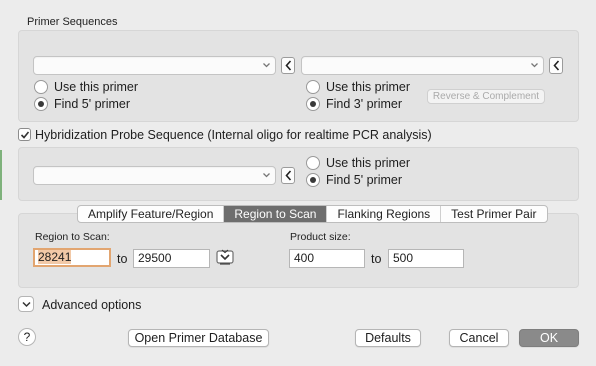  What do you see at coordinates (122, 259) in the screenshot?
I see `region-to-label: to` at bounding box center [122, 259].